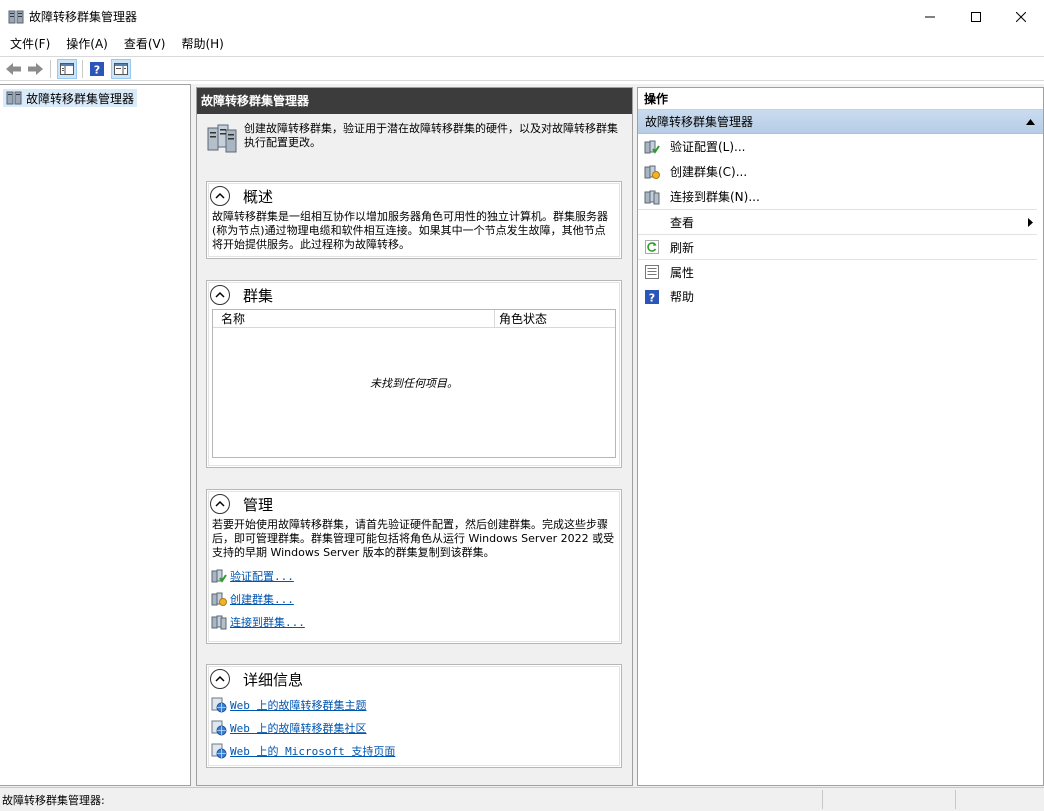  I want to click on column-header-role-status: 角色状态, so click(521, 318).